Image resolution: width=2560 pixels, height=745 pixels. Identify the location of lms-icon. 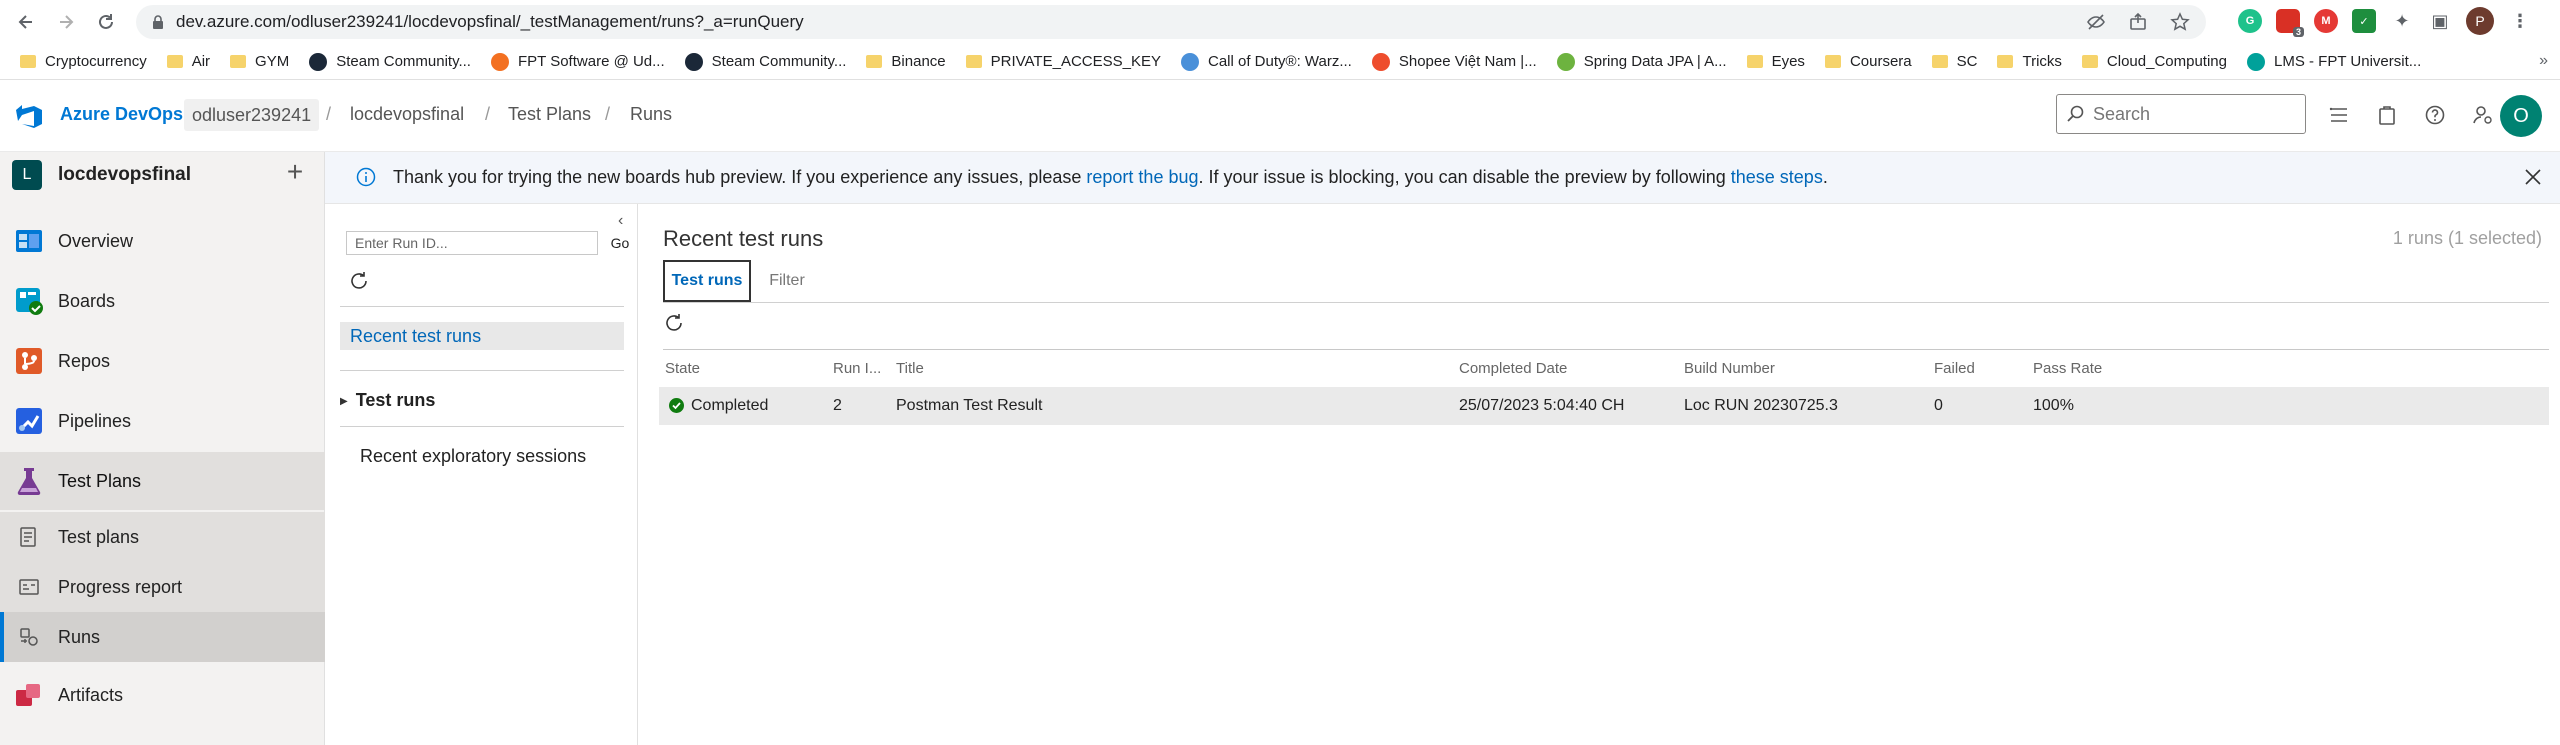
(2256, 61).